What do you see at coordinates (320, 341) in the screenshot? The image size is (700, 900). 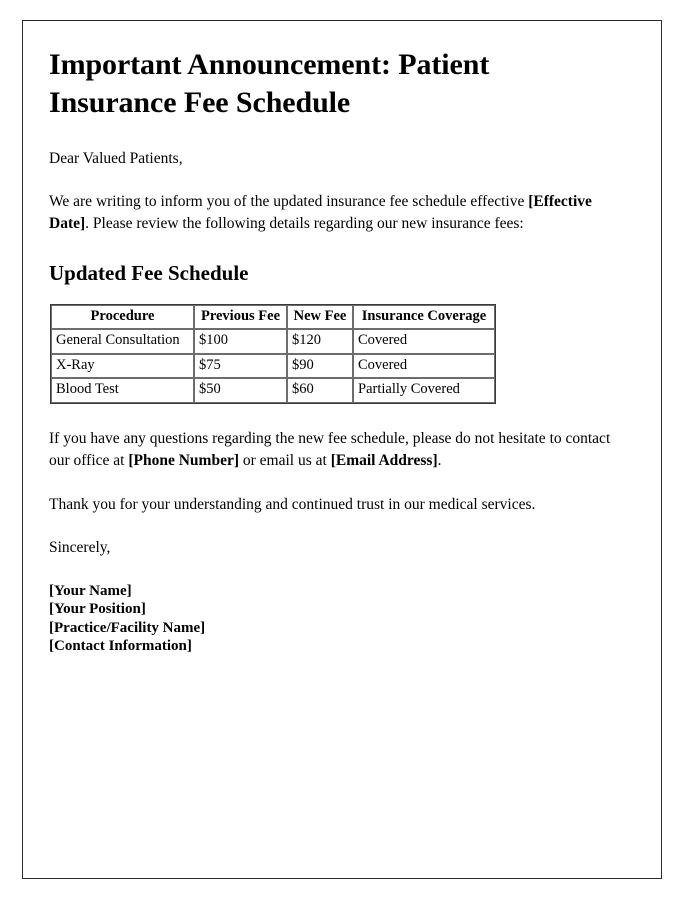 I see `cell-new-fee: $120` at bounding box center [320, 341].